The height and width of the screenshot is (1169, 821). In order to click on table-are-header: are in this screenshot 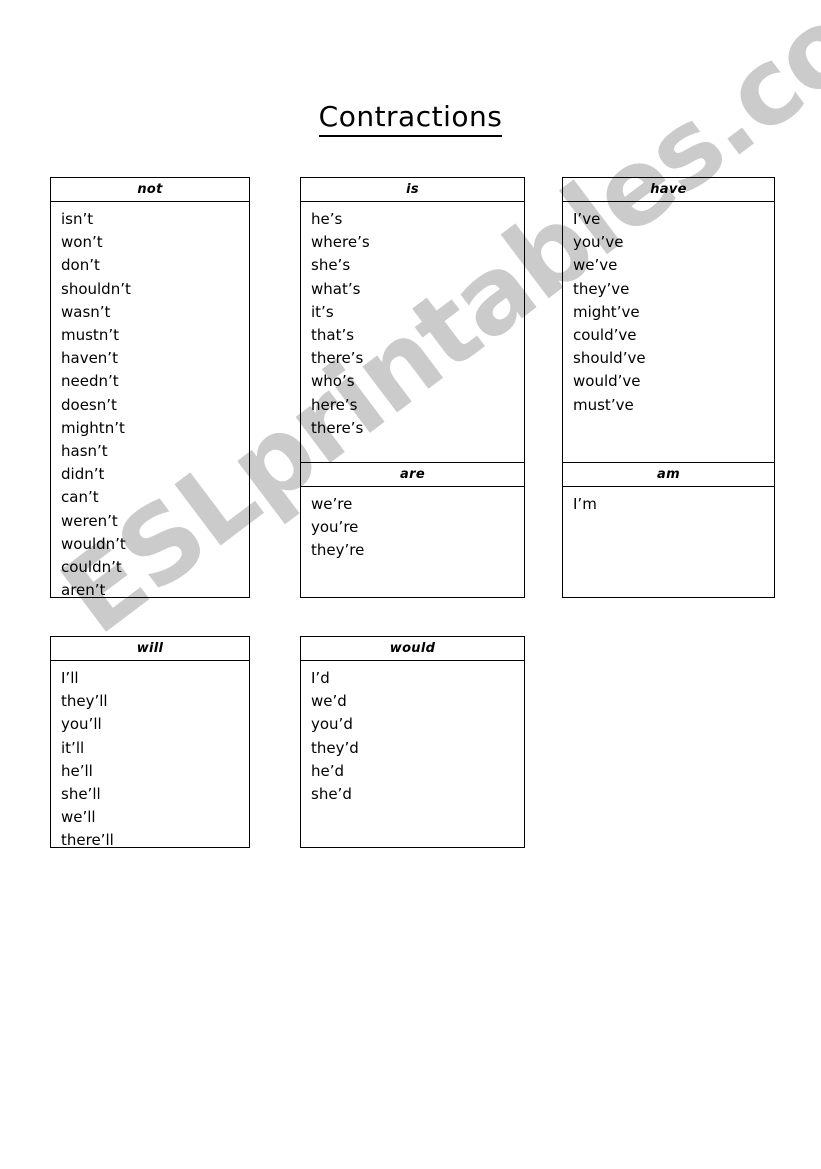, I will do `click(412, 475)`.